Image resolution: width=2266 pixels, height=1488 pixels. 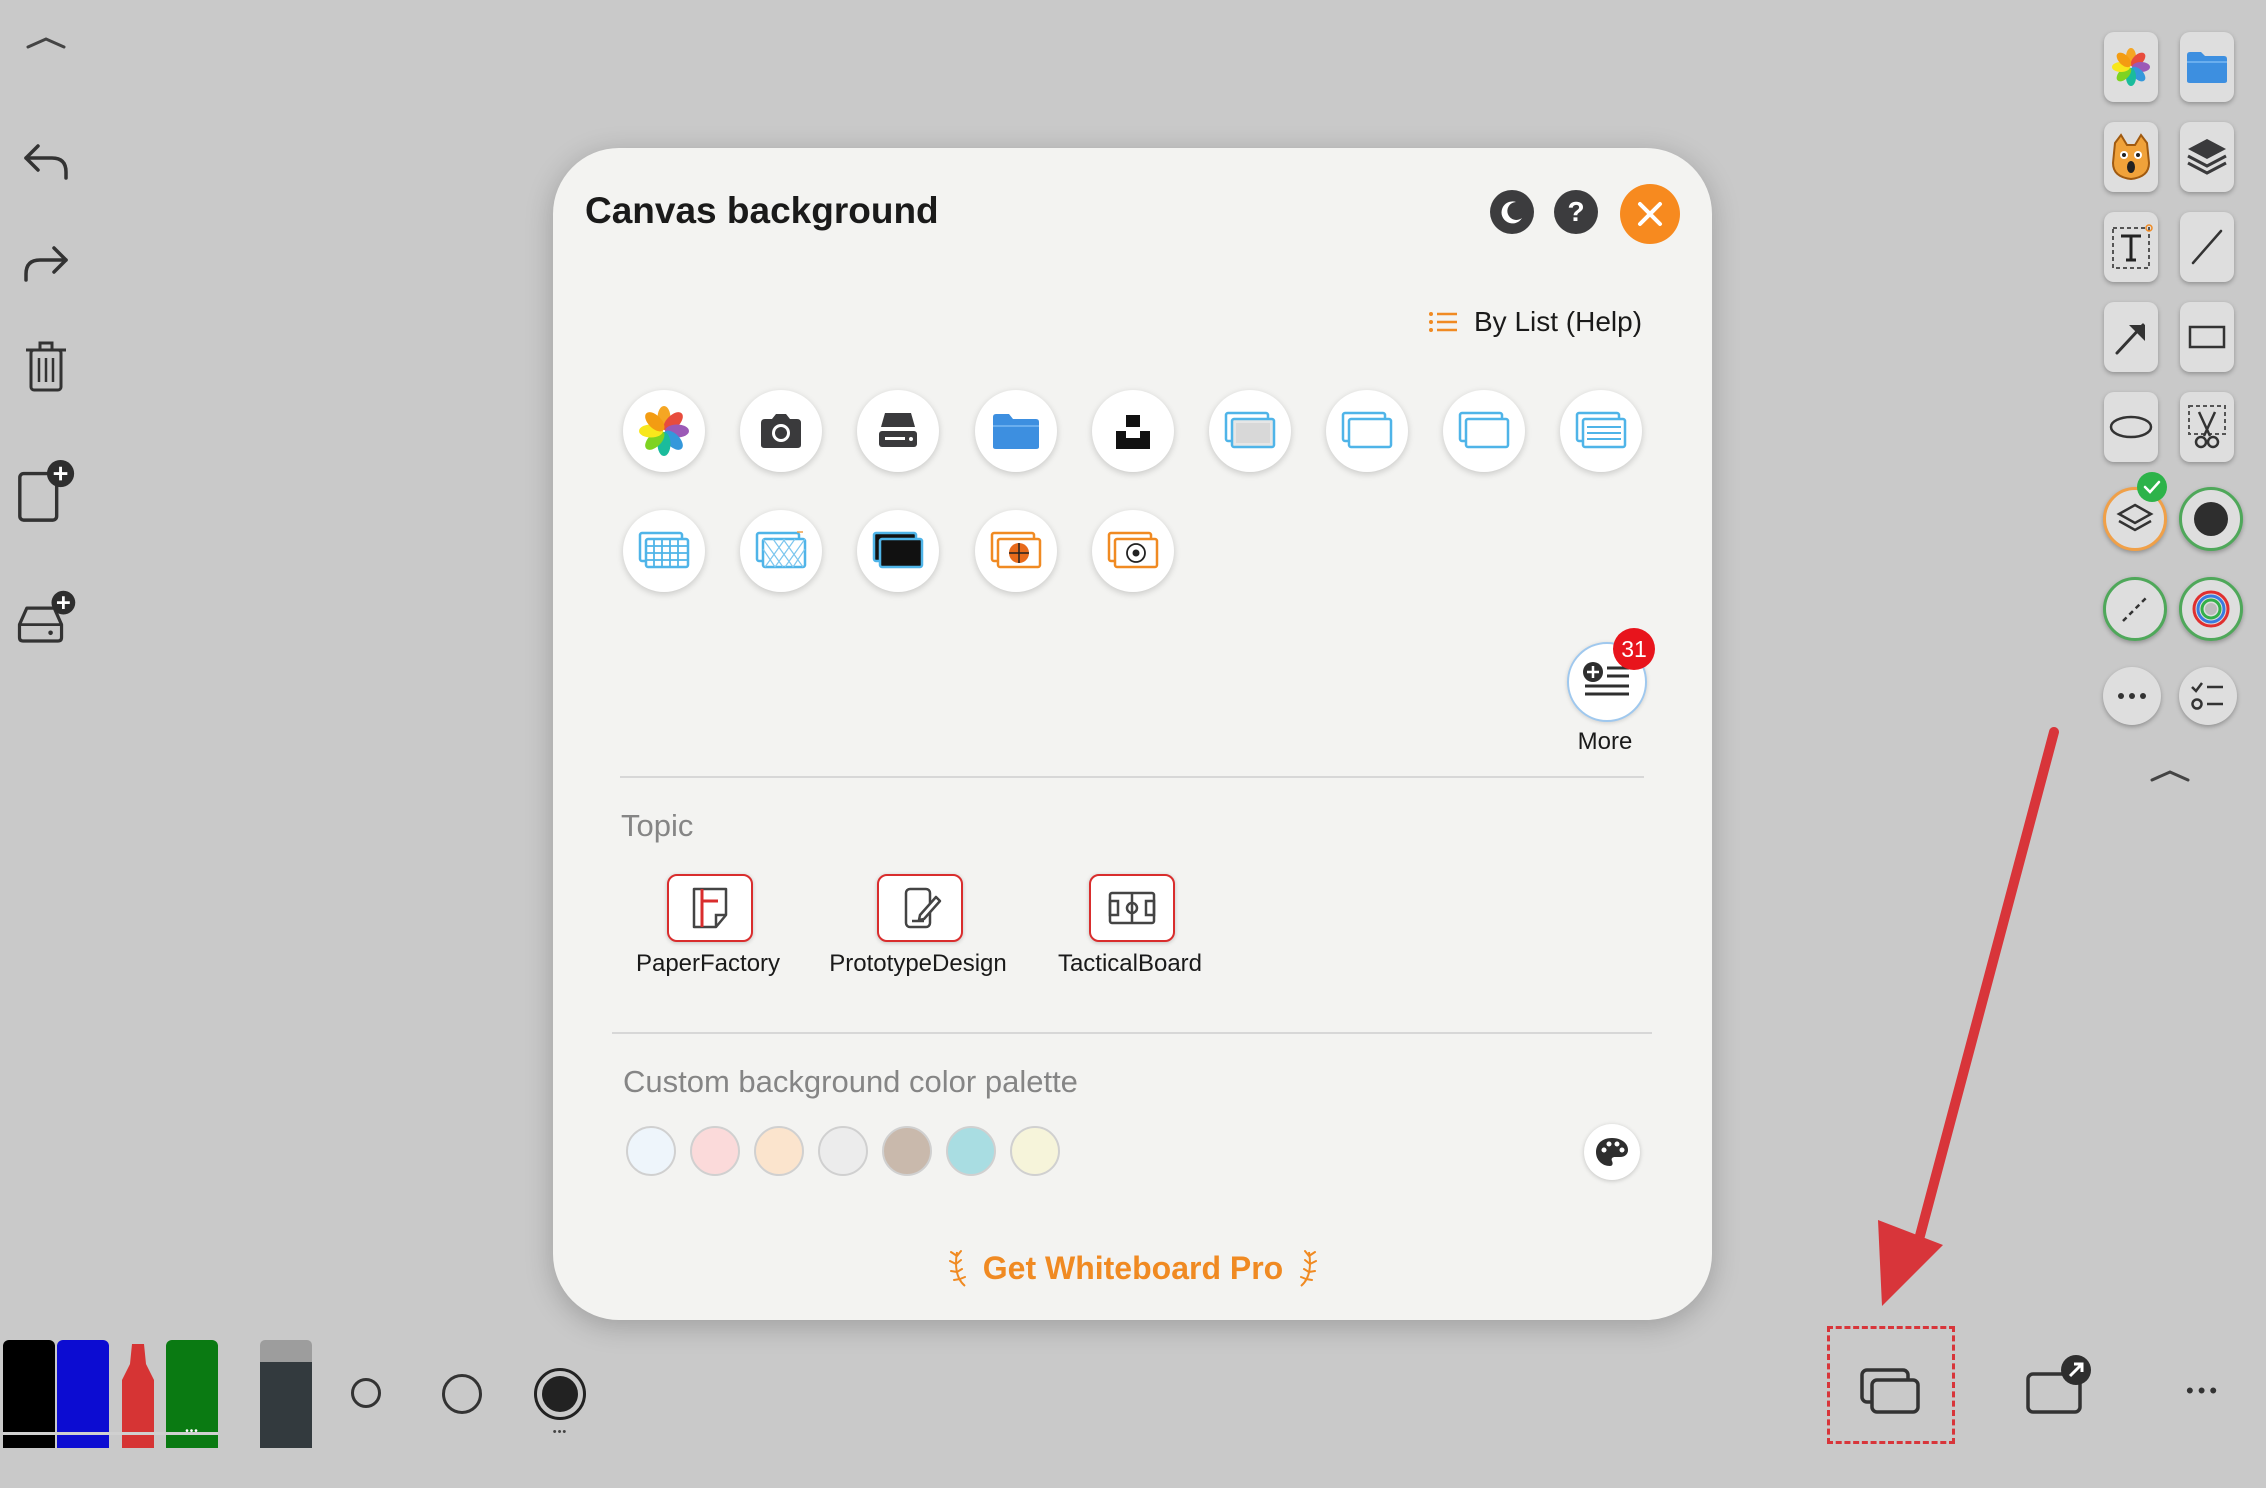 What do you see at coordinates (560, 1394) in the screenshot?
I see `stroke-width-large` at bounding box center [560, 1394].